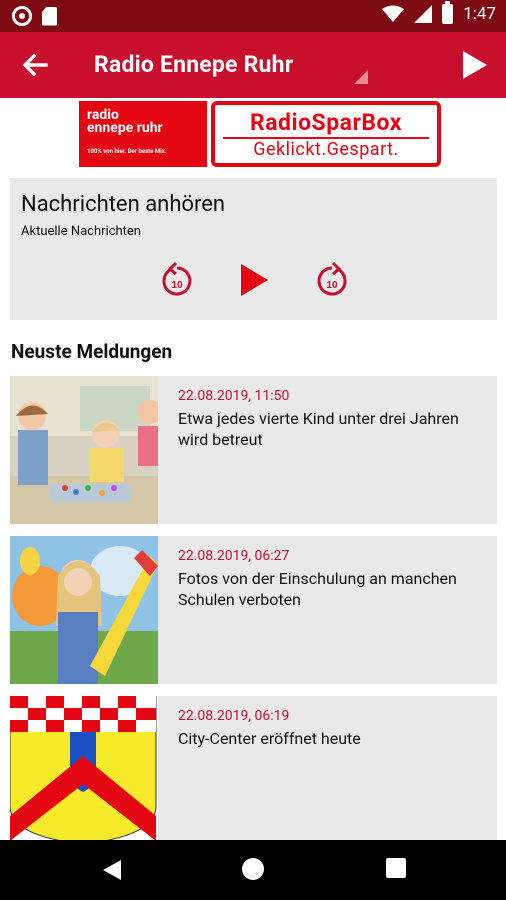 The image size is (506, 900). Describe the element at coordinates (177, 285) in the screenshot. I see `rewind-label: 10` at that location.